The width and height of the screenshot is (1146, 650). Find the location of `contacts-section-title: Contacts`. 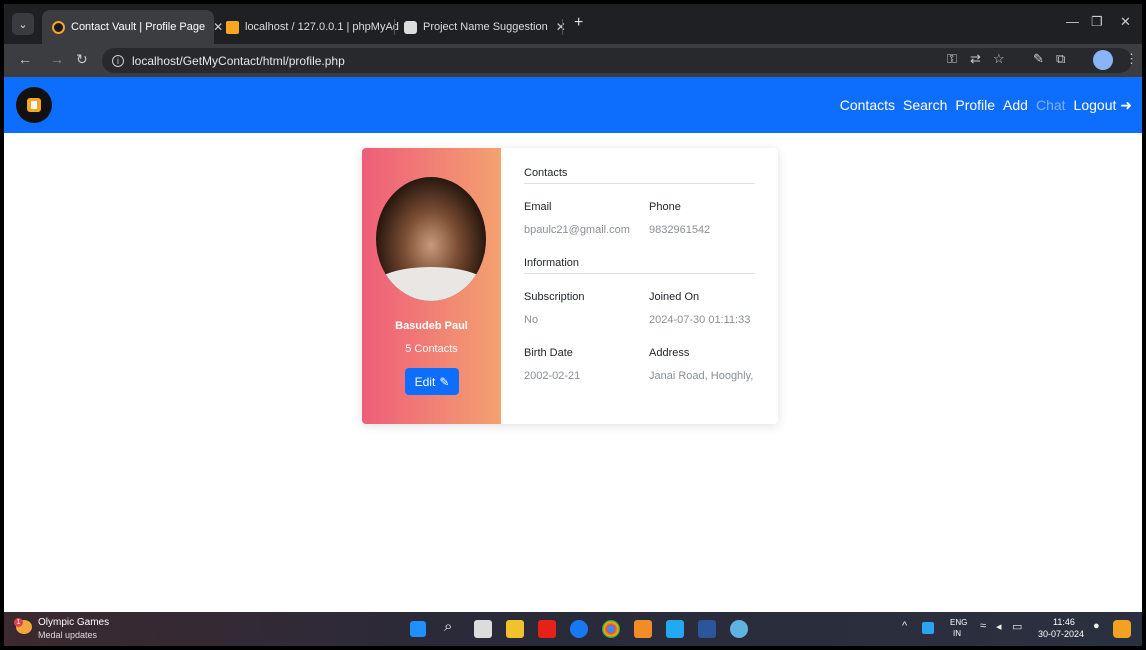

contacts-section-title: Contacts is located at coordinates (546, 173).